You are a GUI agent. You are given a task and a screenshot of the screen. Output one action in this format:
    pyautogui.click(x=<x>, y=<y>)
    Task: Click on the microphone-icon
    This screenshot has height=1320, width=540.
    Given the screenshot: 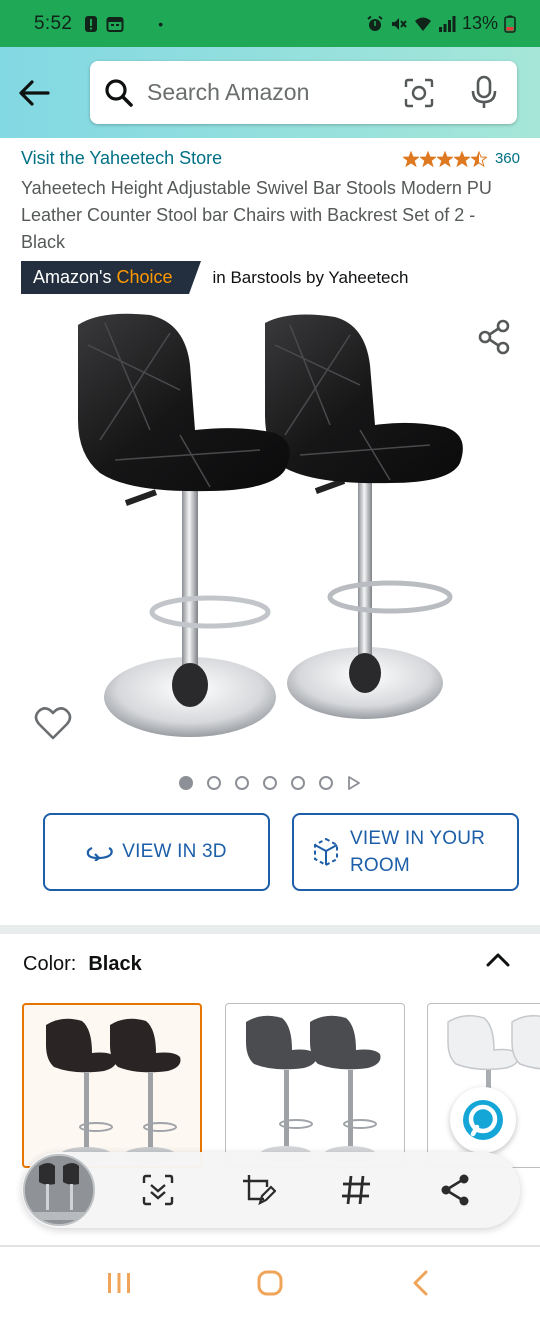 What is the action you would take?
    pyautogui.click(x=484, y=92)
    